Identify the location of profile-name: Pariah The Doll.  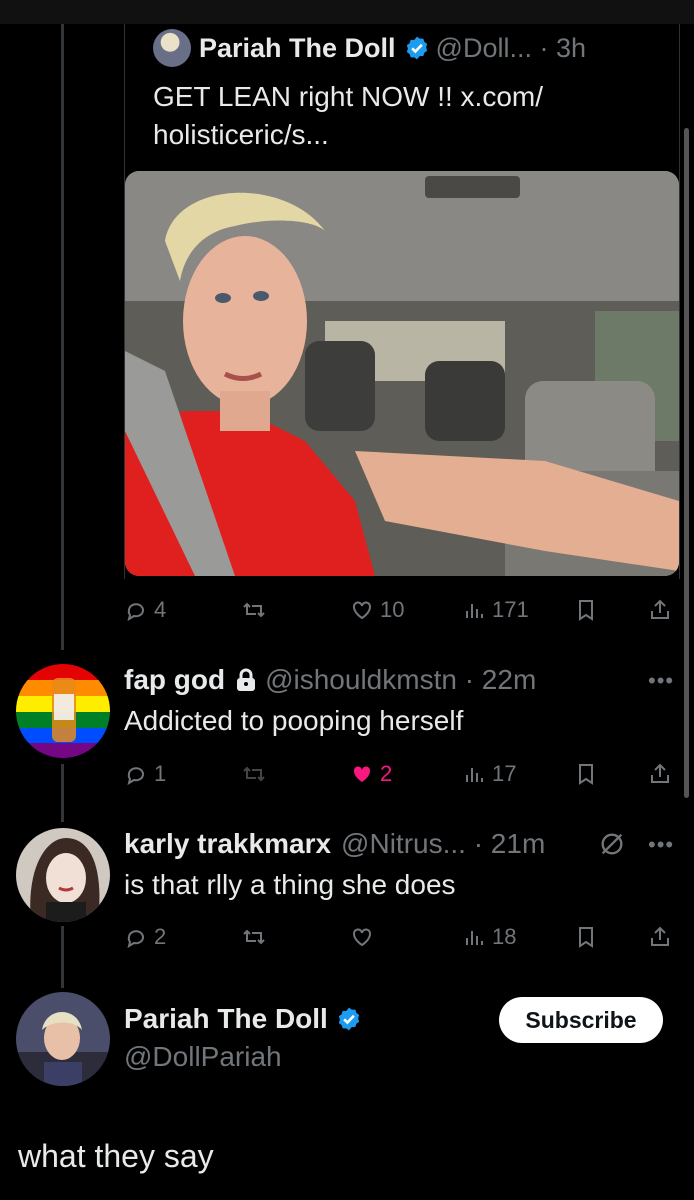
(226, 1019).